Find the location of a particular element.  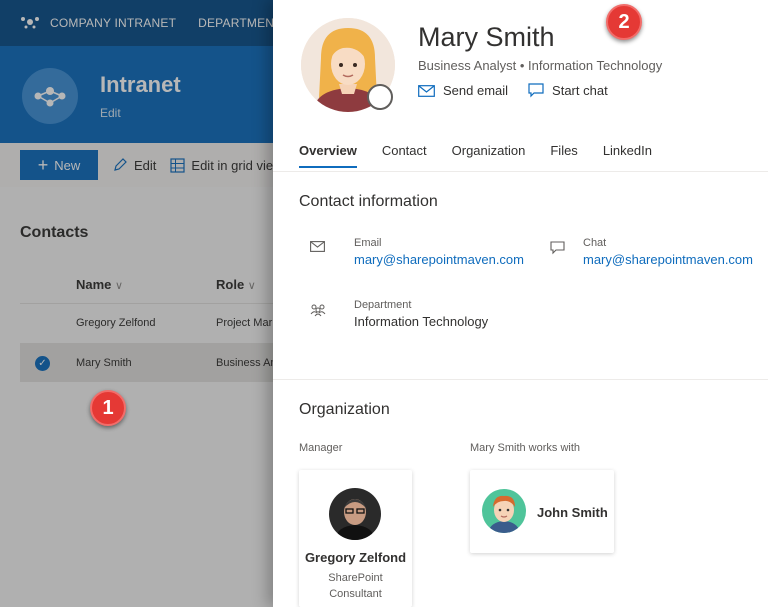

colleague-card: John Smith is located at coordinates (542, 511).